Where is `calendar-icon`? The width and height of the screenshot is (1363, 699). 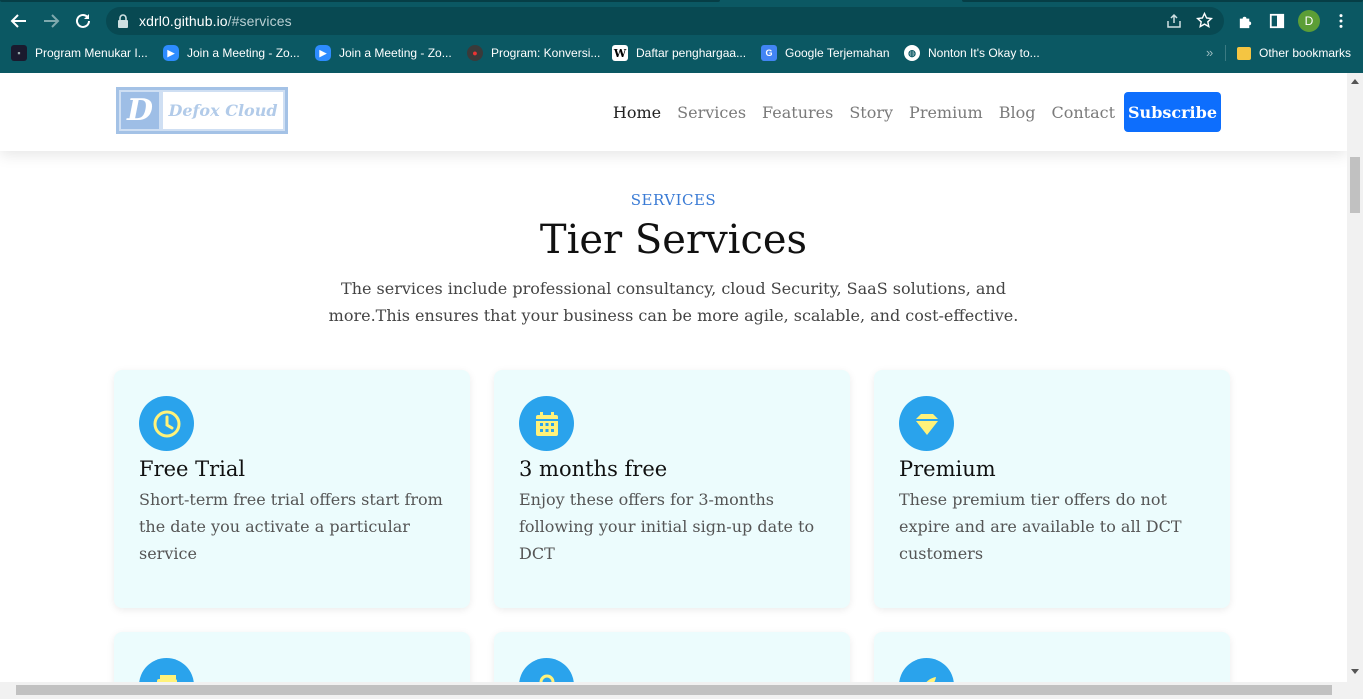 calendar-icon is located at coordinates (546, 423).